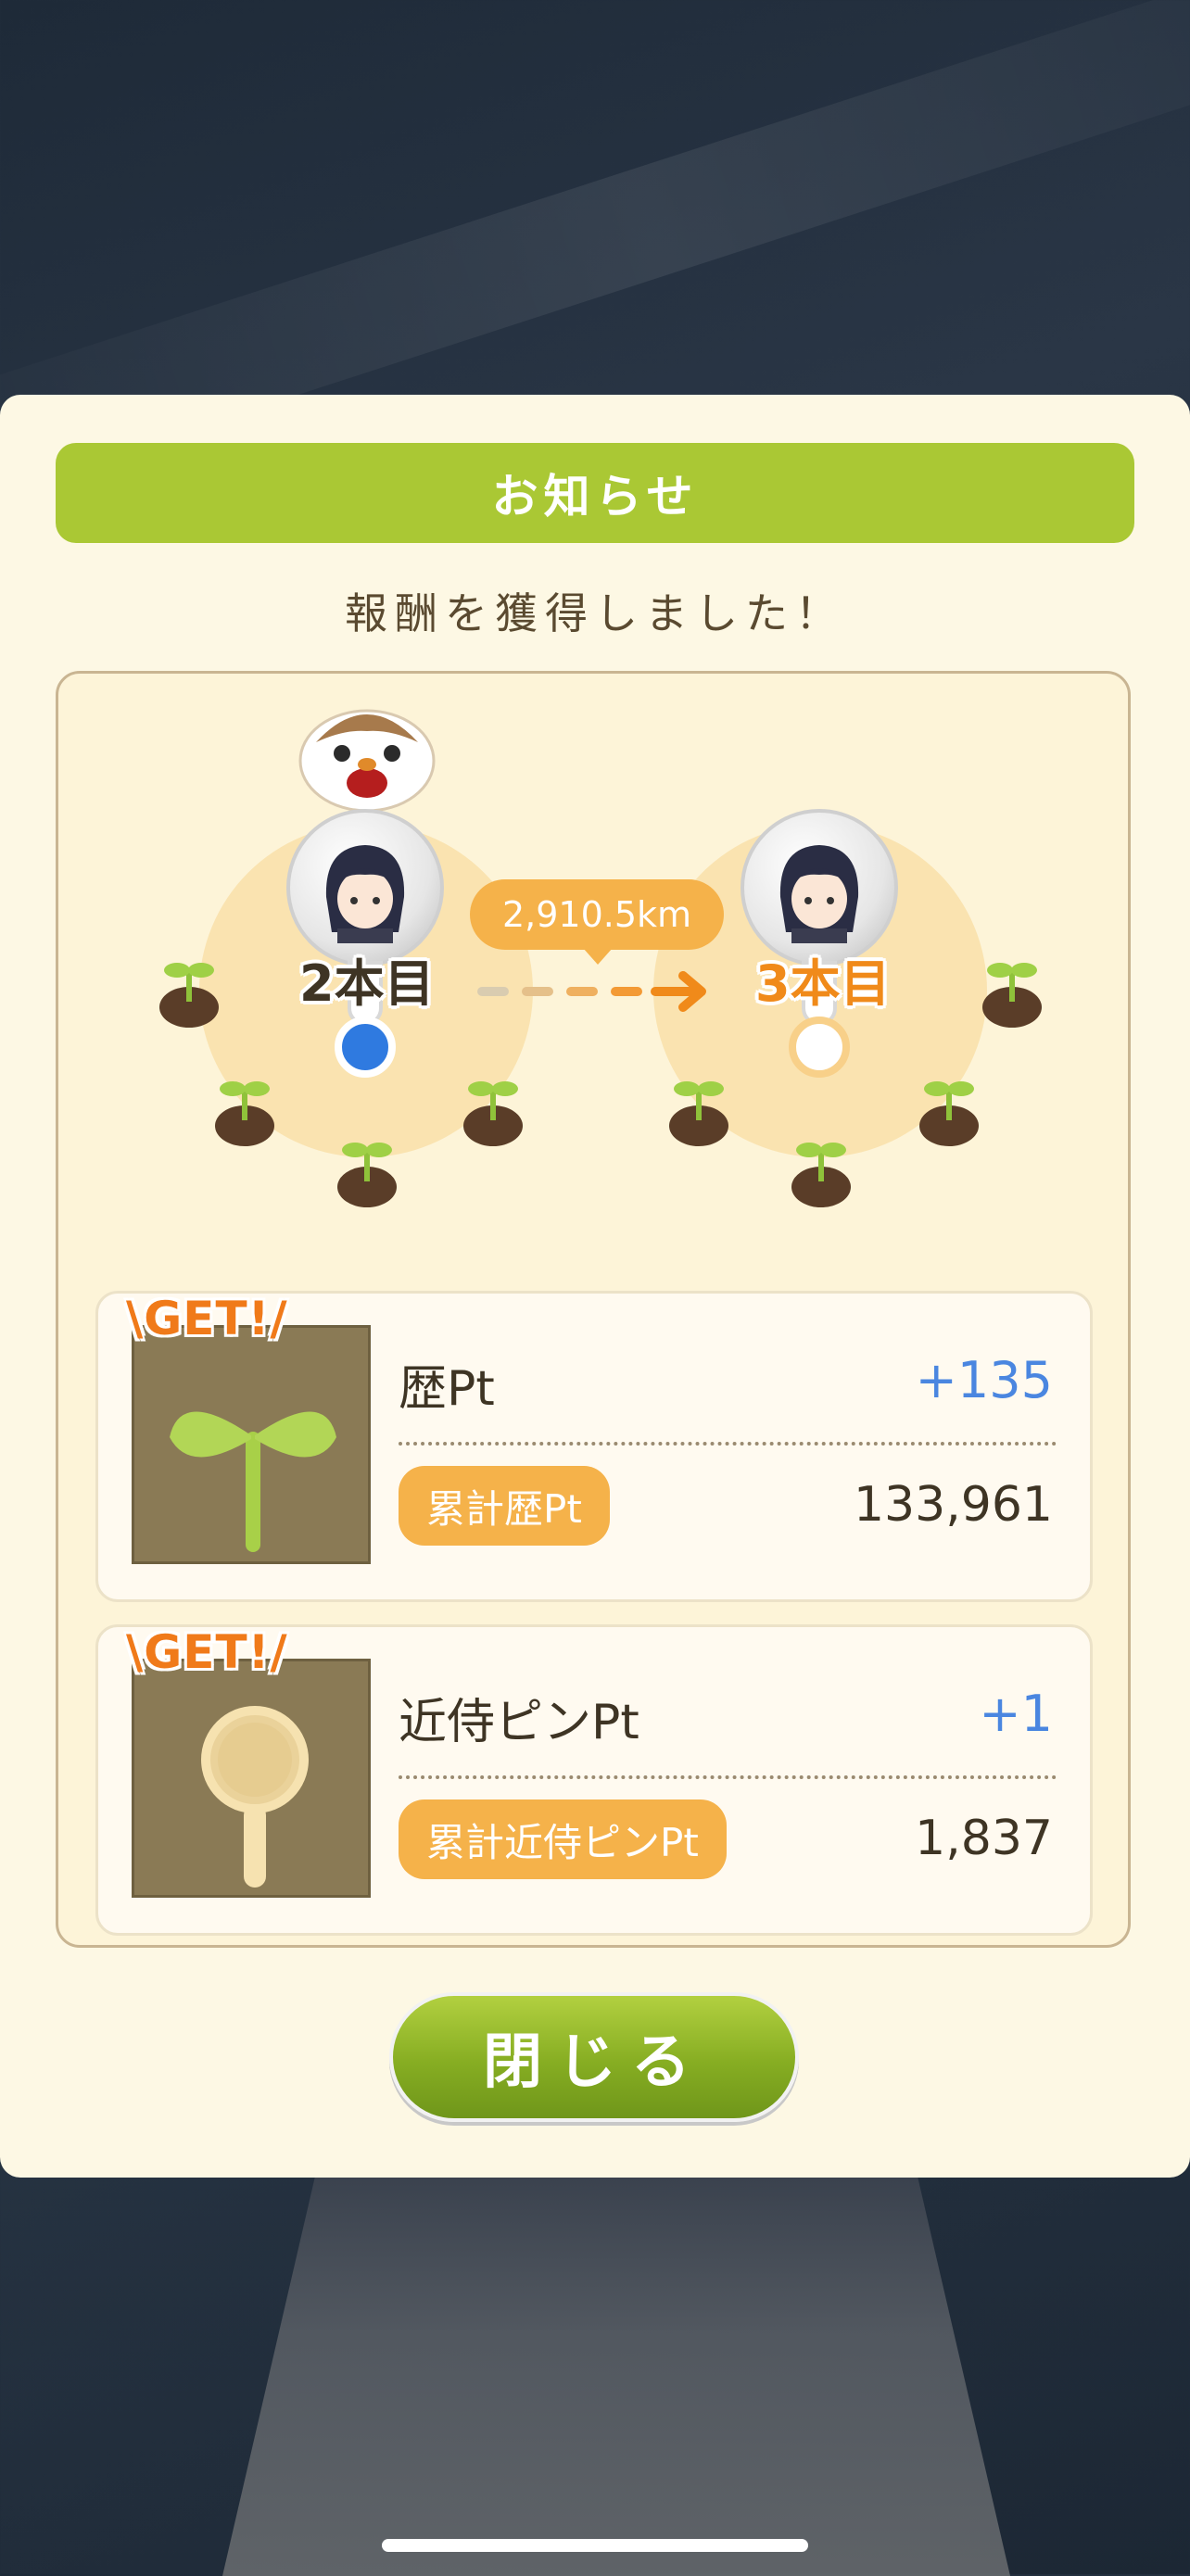 The height and width of the screenshot is (2576, 1190). I want to click on reward-card-reki-pt: \GET!/ 歴Pt +135 累計歴Pt 133,961, so click(594, 1446).